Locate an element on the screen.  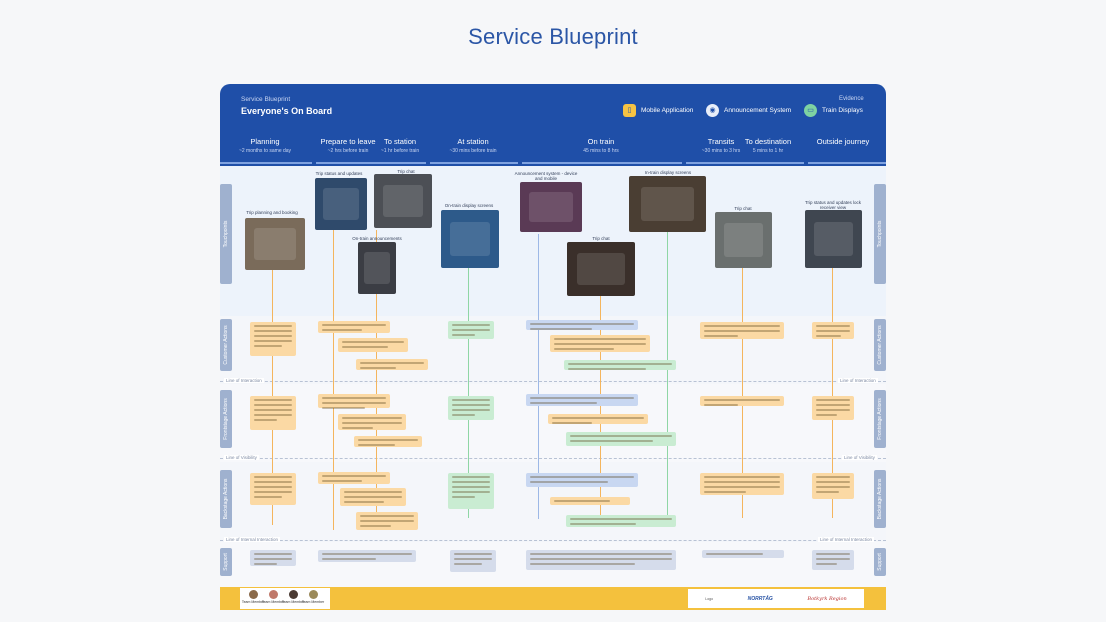
phase-planning: Planning ~2 months to same day is located at coordinates (265, 145).